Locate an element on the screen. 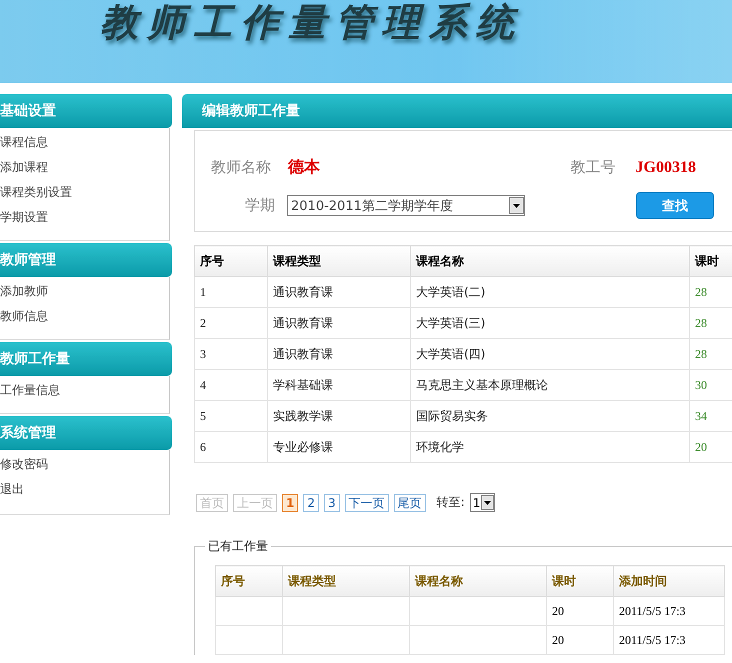 Image resolution: width=732 pixels, height=663 pixels. table-cell: 大学英语(三) is located at coordinates (550, 323).